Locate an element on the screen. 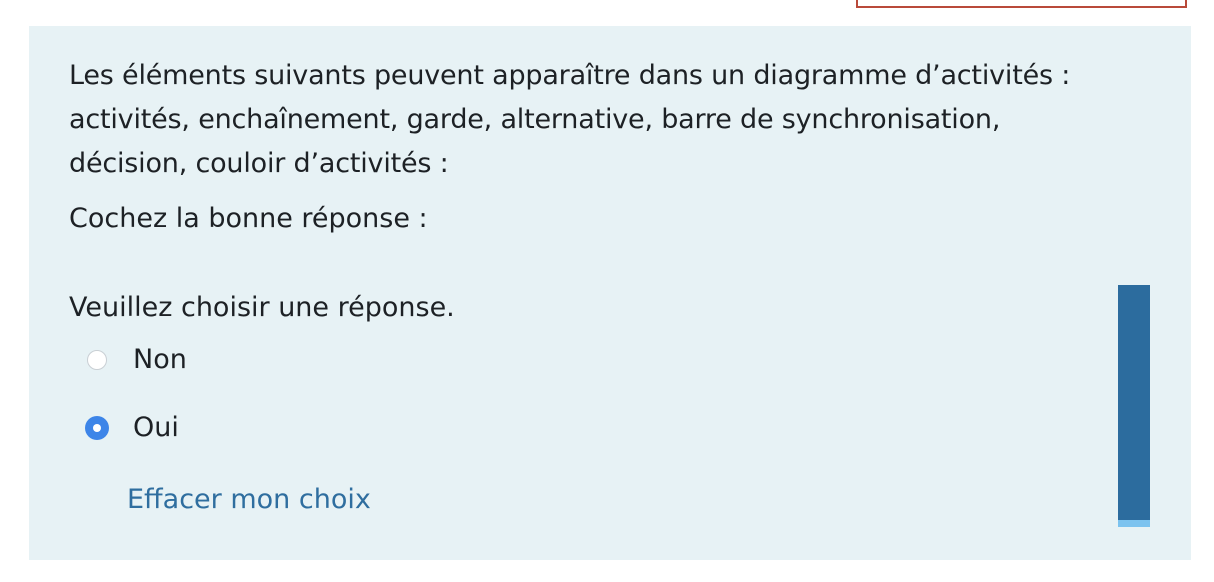 This screenshot has width=1214, height=582. answer-instruction: Veuillez choisir une réponse. is located at coordinates (262, 307).